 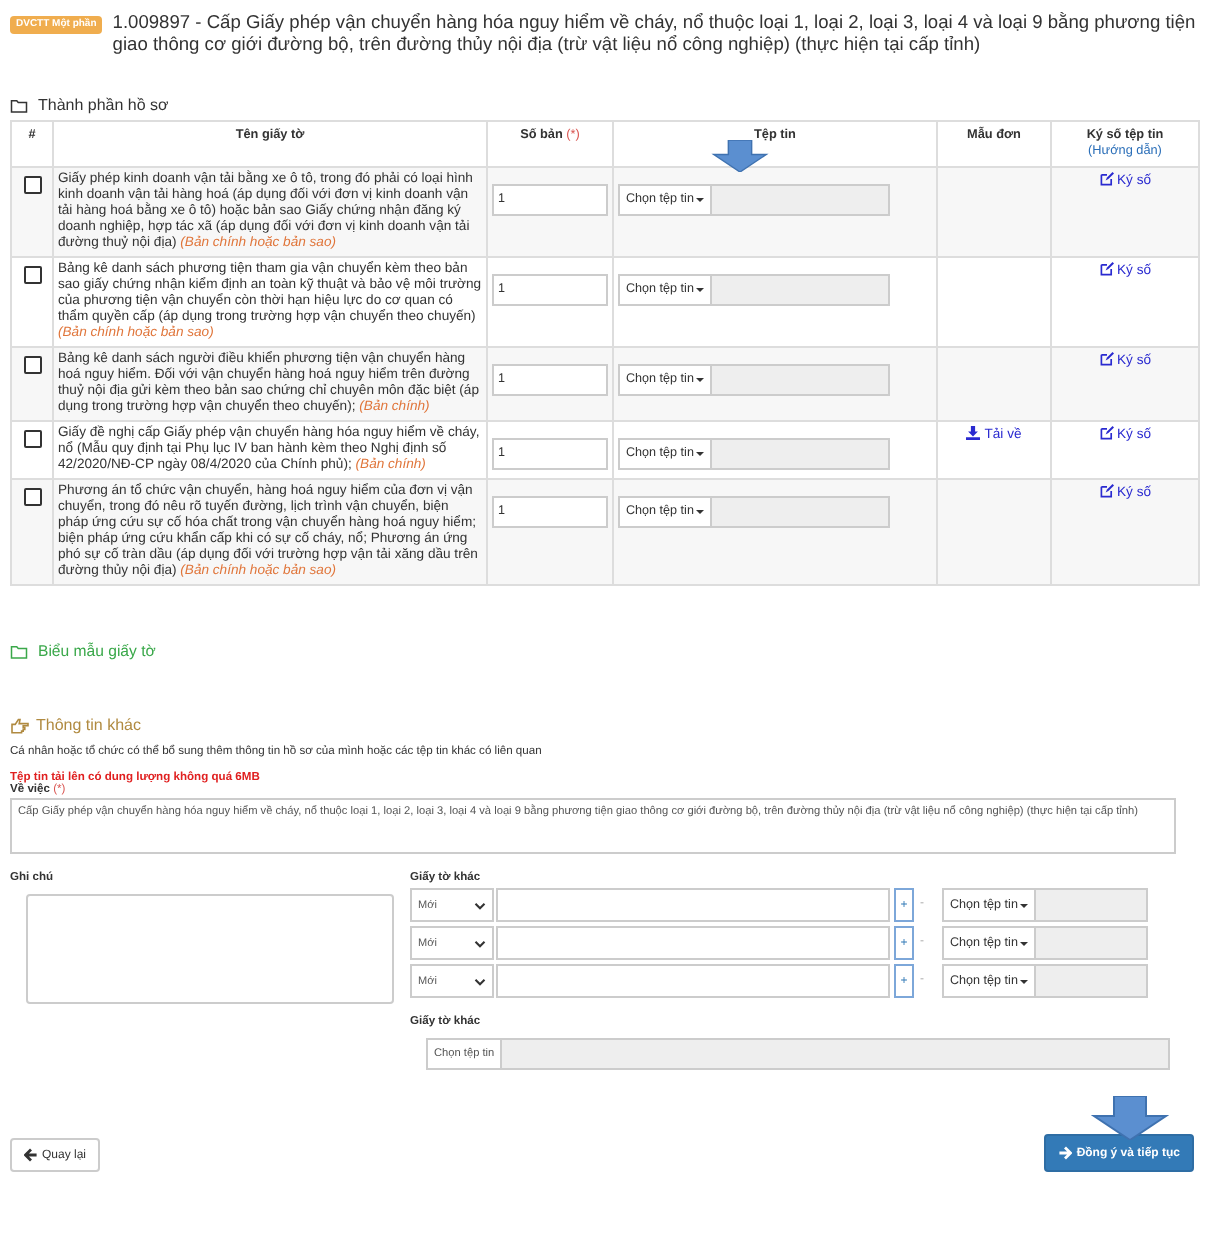 What do you see at coordinates (210, 949) in the screenshot?
I see `notes-field` at bounding box center [210, 949].